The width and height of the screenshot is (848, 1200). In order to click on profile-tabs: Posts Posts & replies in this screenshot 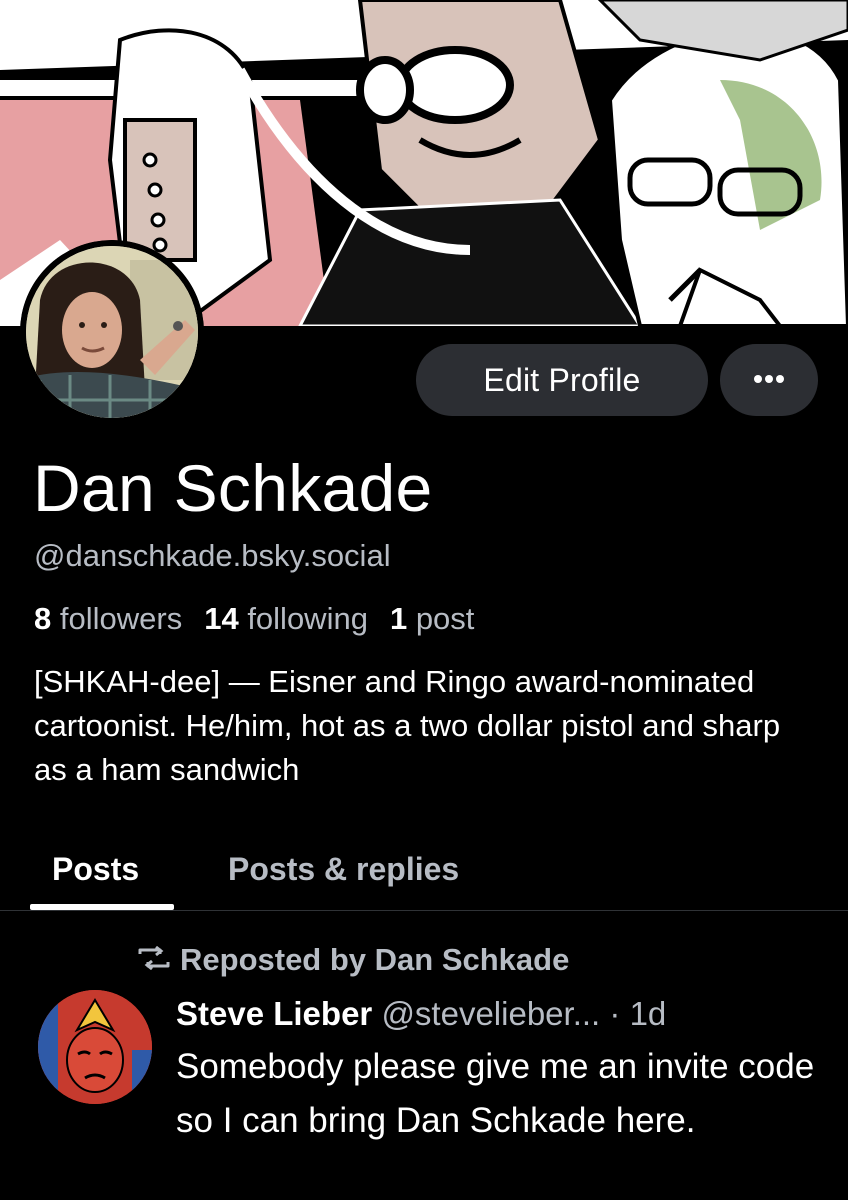, I will do `click(424, 871)`.